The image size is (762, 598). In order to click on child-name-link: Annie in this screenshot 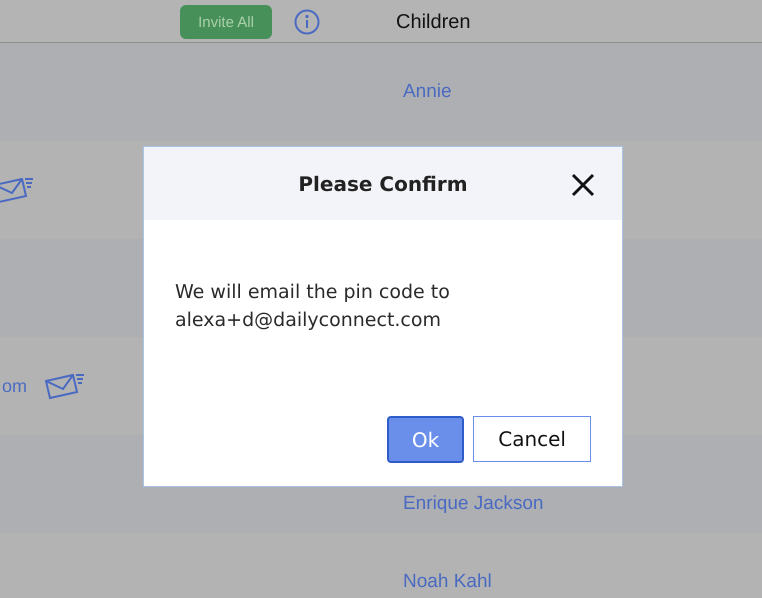, I will do `click(427, 92)`.